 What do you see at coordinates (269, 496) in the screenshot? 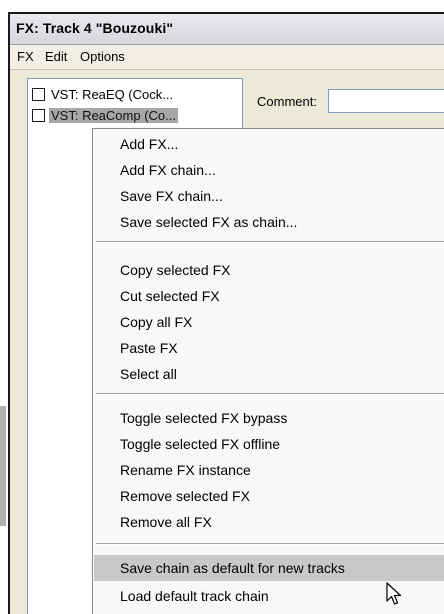
I see `menu-item-remove-selected: Remove selected FX` at bounding box center [269, 496].